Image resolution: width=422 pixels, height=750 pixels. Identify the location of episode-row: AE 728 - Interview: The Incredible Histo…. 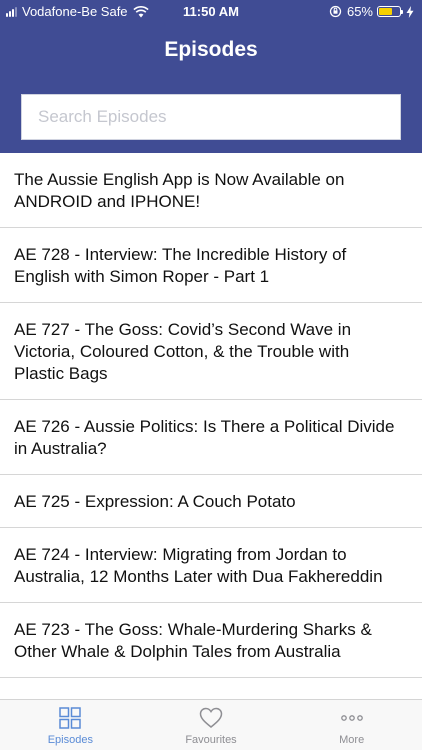
(211, 265).